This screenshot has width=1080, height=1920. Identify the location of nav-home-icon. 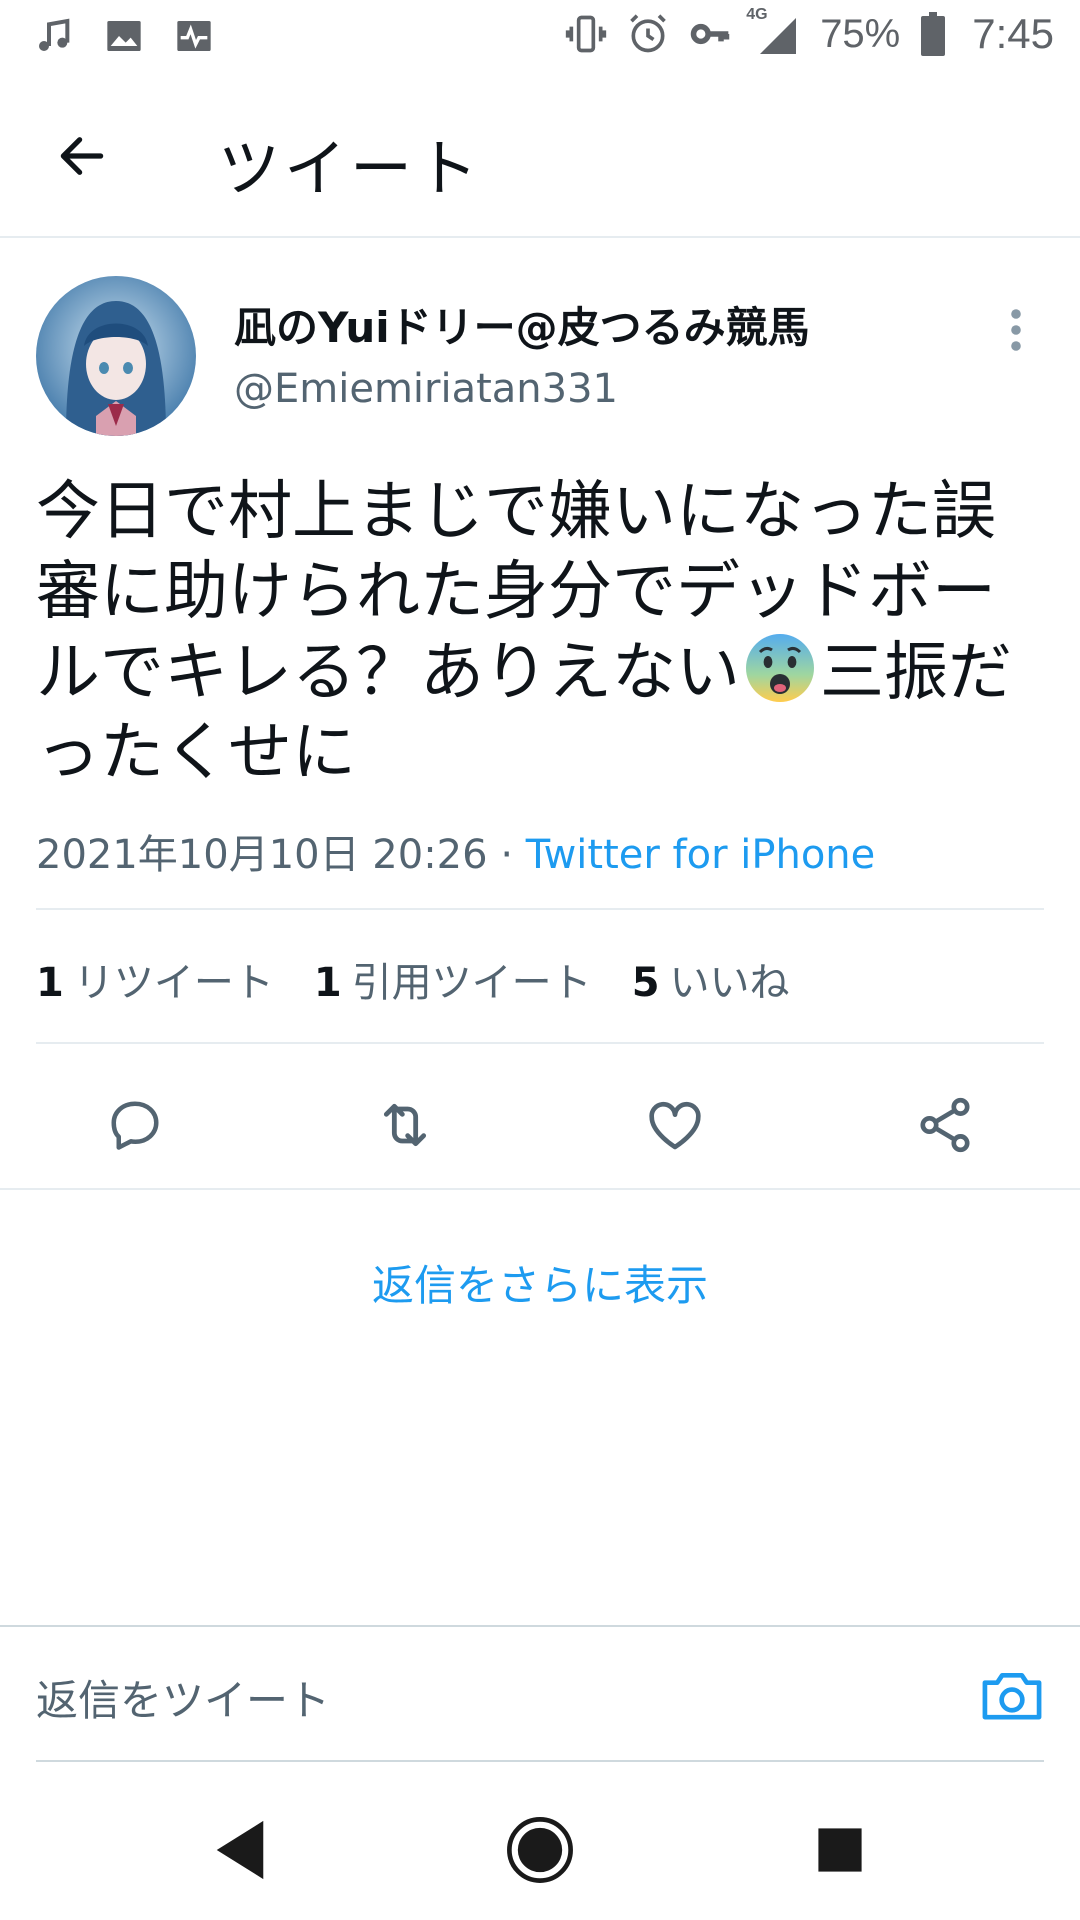
(540, 1850).